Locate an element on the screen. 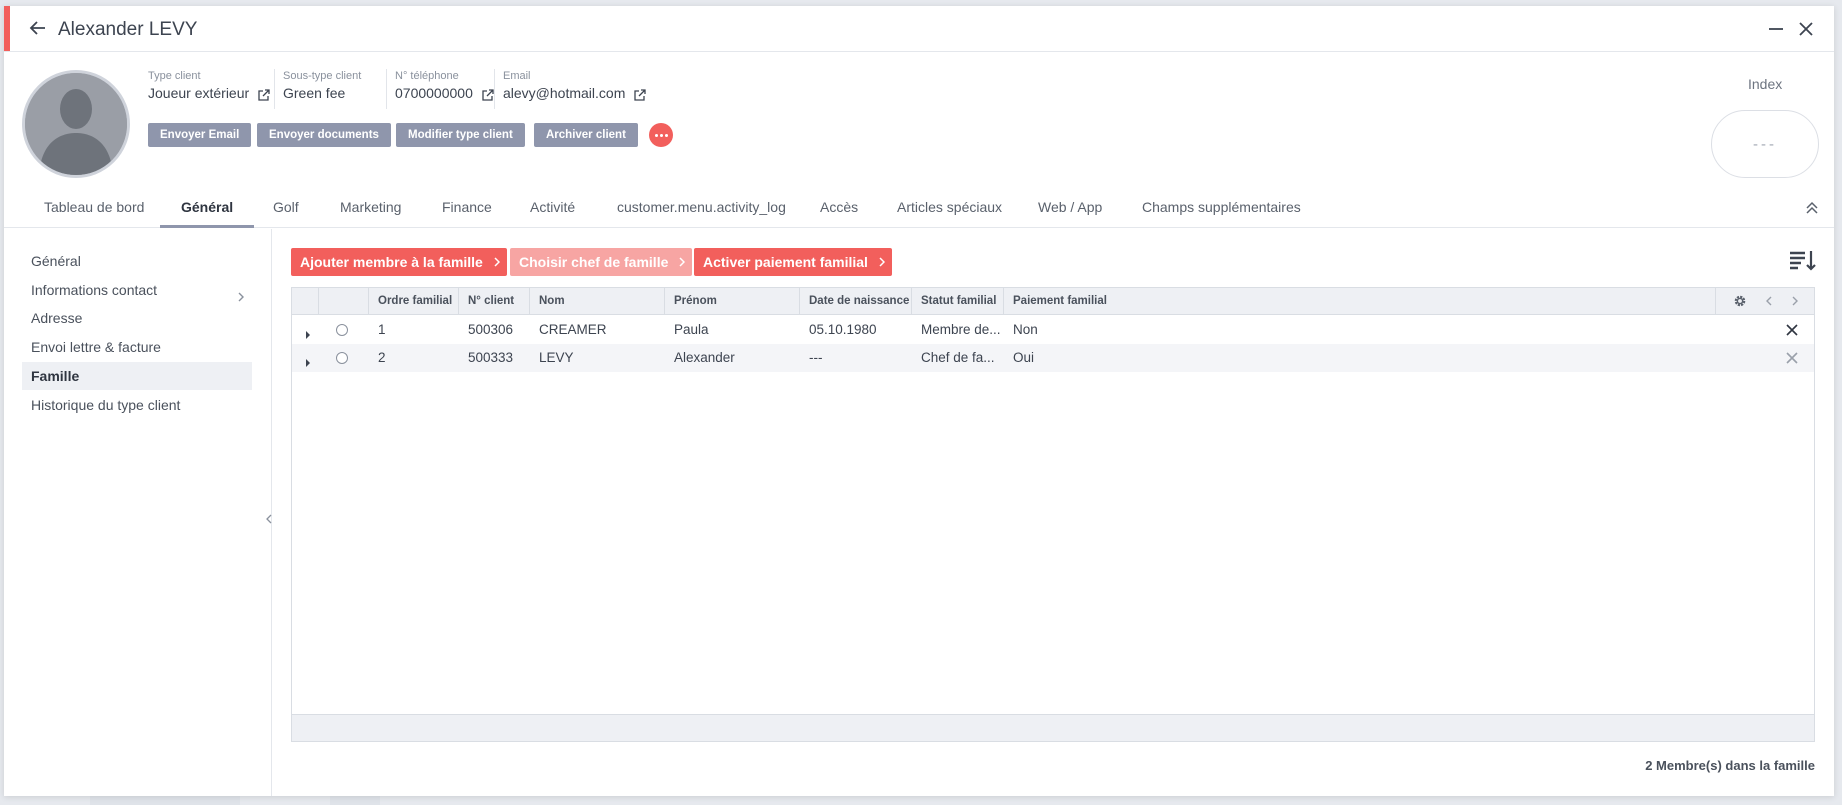 Image resolution: width=1842 pixels, height=805 pixels. title-bar: Alexander LEVY is located at coordinates (919, 29).